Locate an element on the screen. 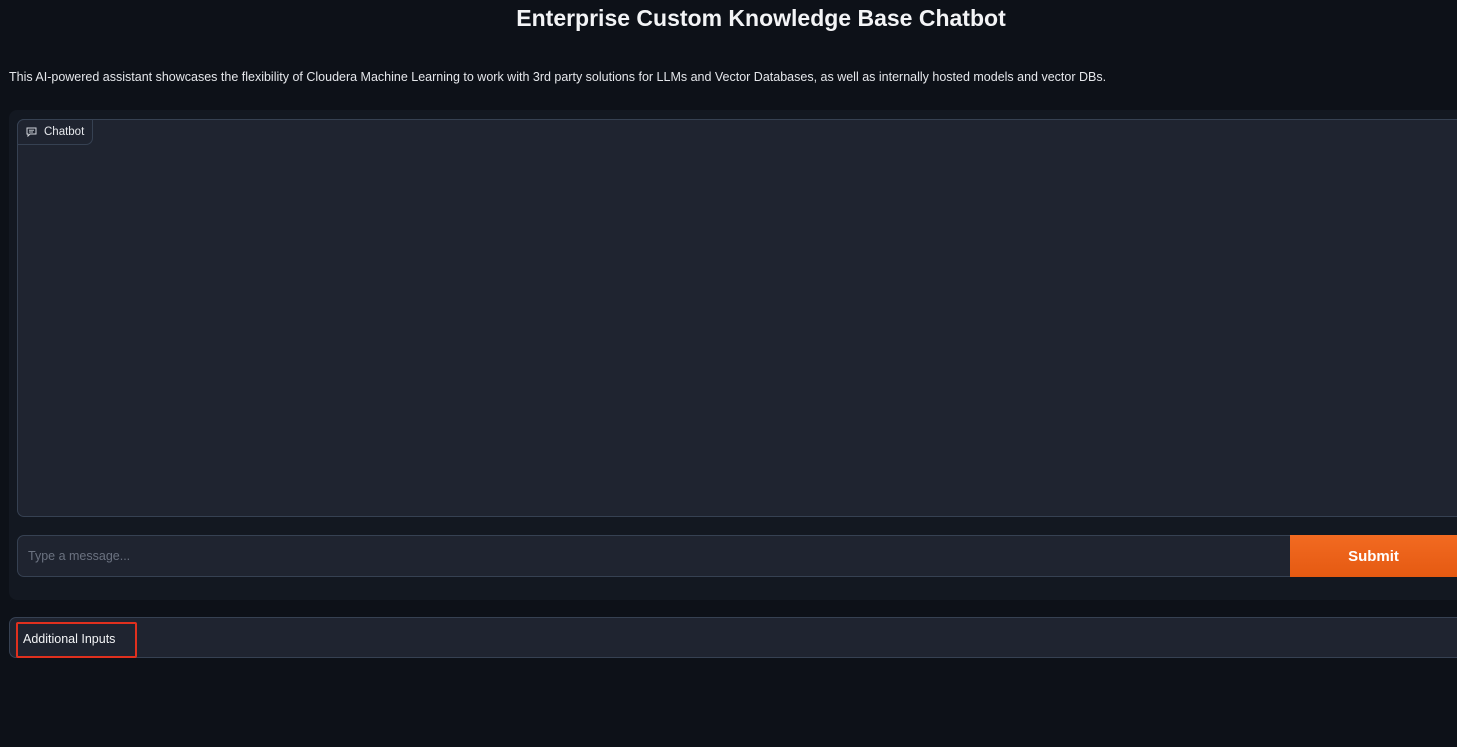 The image size is (1457, 747). additional-inputs-accordion: Additional Inputs is located at coordinates (733, 637).